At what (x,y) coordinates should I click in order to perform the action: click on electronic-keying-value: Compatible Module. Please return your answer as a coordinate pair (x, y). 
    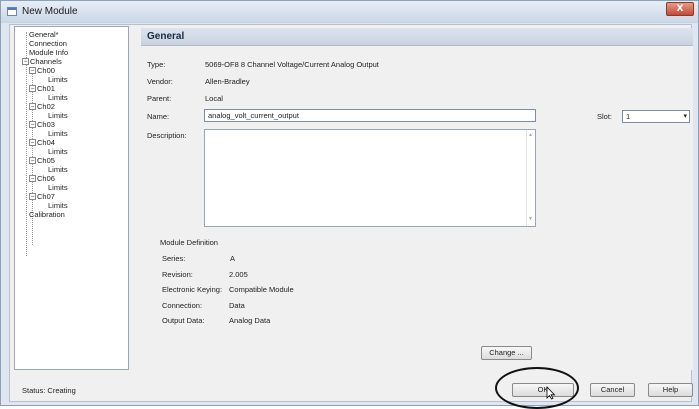
    Looking at the image, I should click on (261, 289).